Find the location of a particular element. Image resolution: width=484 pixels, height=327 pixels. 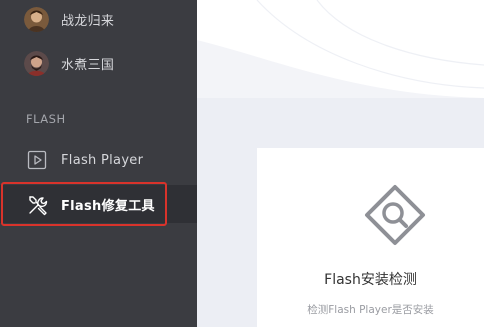

sidebar-item-flash-player: Flash Player is located at coordinates (98, 160).